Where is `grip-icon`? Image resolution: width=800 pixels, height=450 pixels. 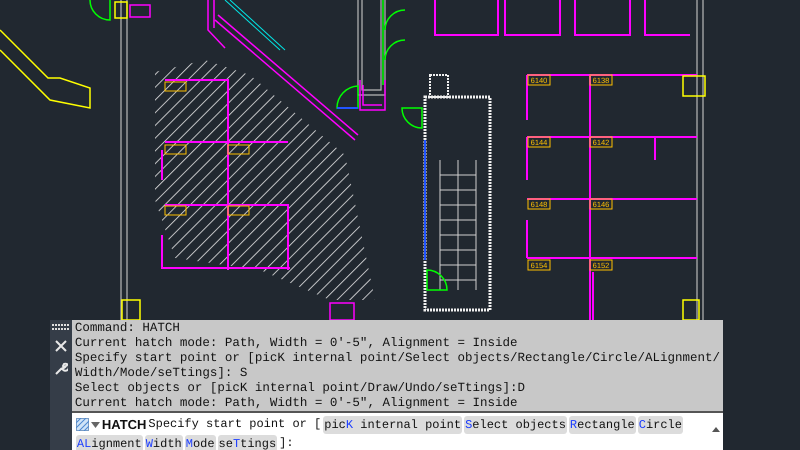 grip-icon is located at coordinates (61, 327).